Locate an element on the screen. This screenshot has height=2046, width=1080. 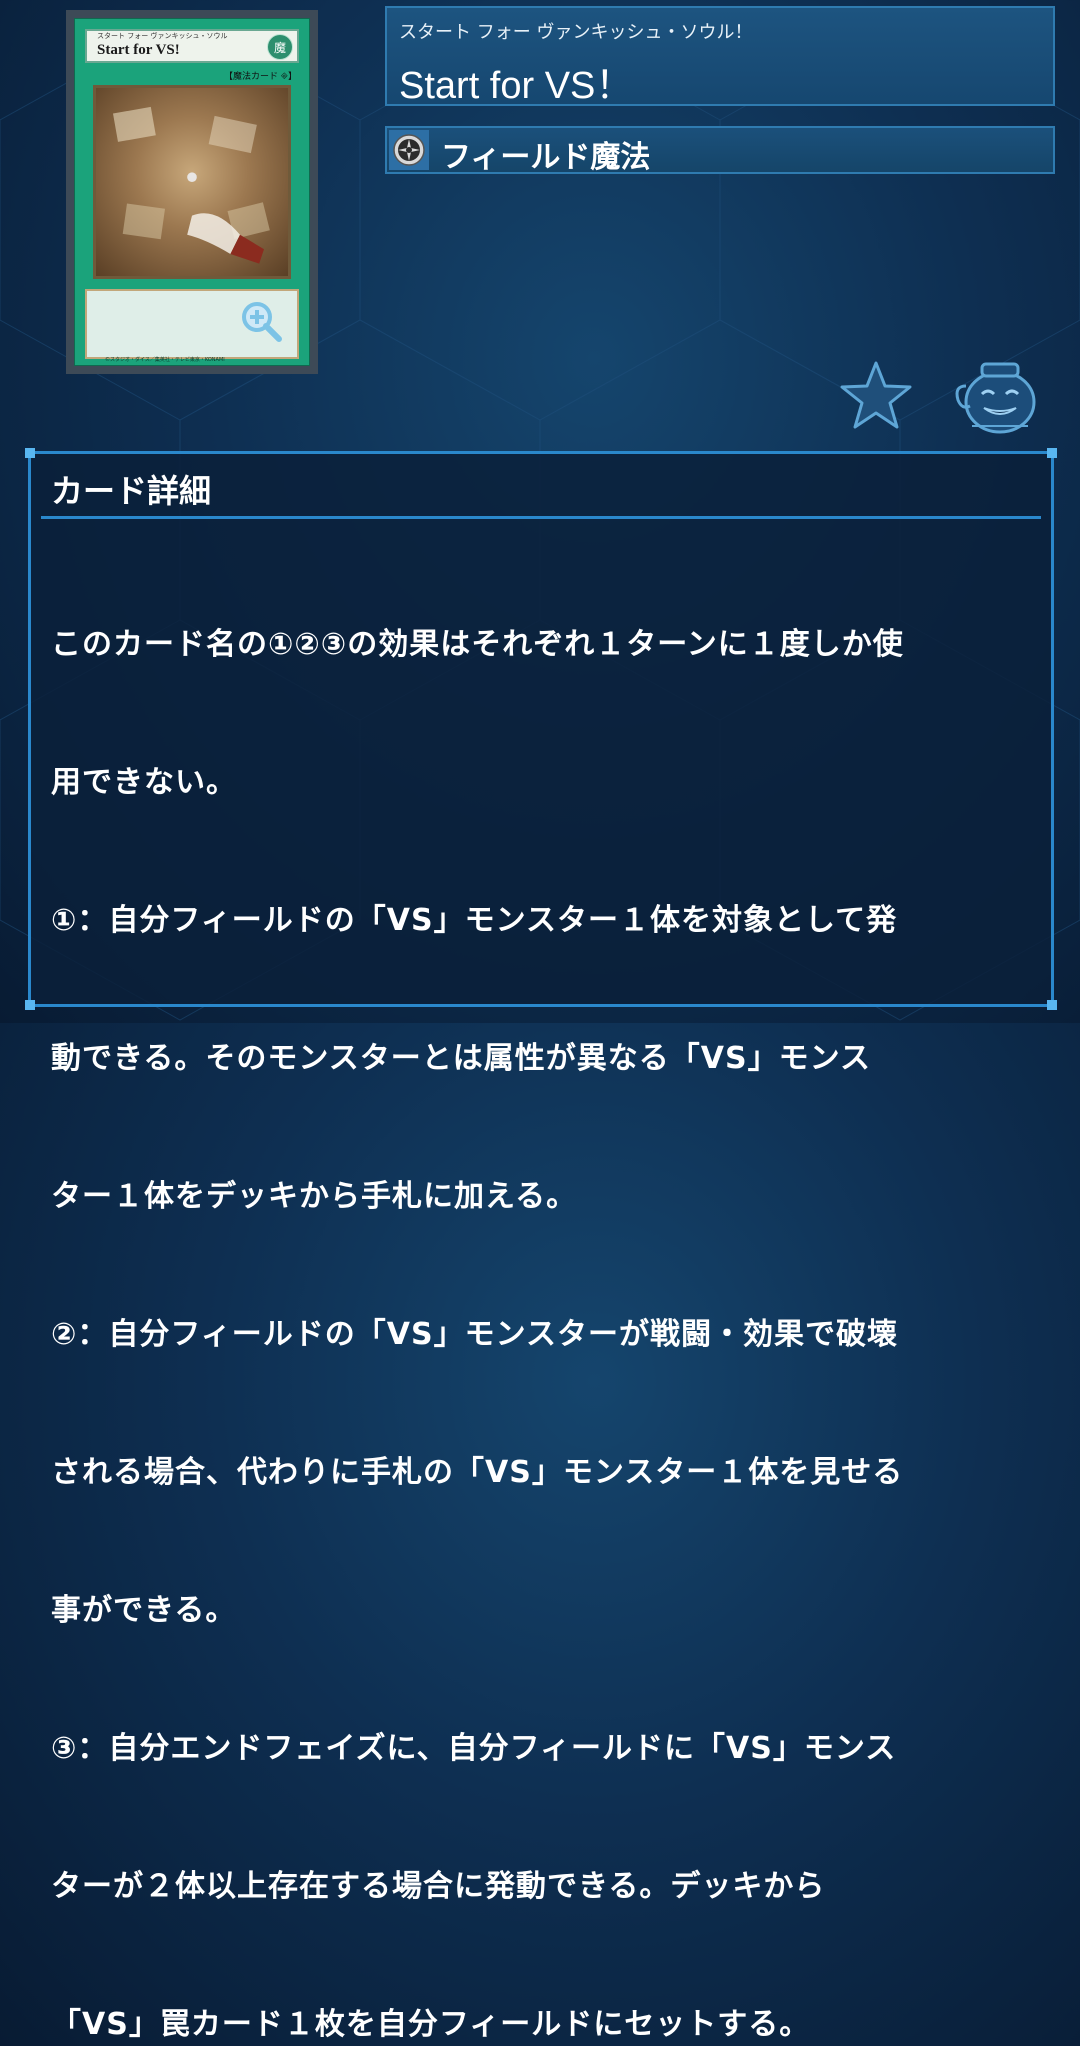
effect-line: 「VS」罠カード１枚を自分フィールドにセットする。 is located at coordinates (431, 2024).